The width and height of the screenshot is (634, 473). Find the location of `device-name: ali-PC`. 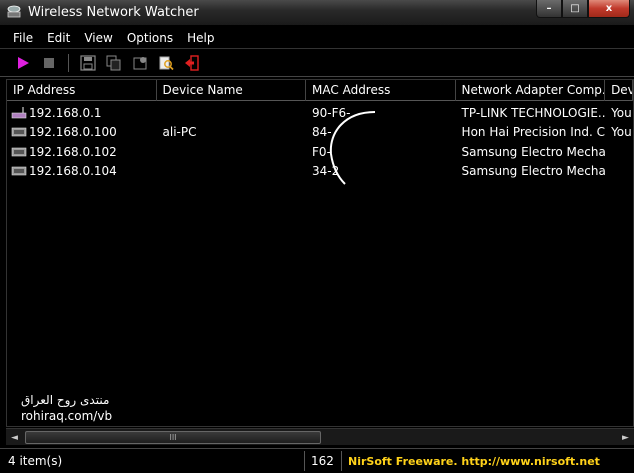

device-name: ali-PC is located at coordinates (179, 132).